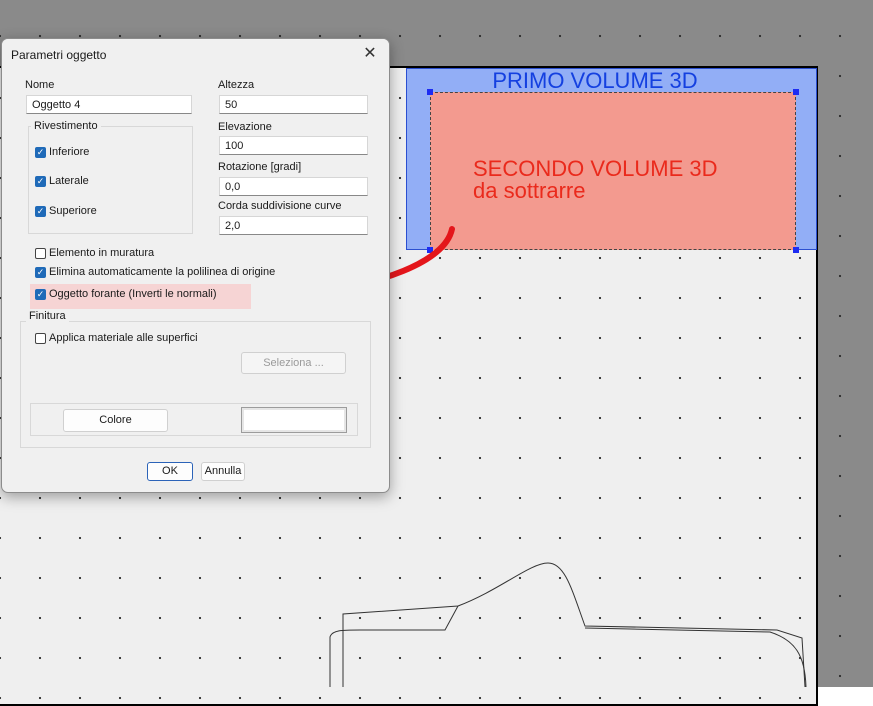  Describe the element at coordinates (370, 54) in the screenshot. I see `close-icon: ✕` at that location.